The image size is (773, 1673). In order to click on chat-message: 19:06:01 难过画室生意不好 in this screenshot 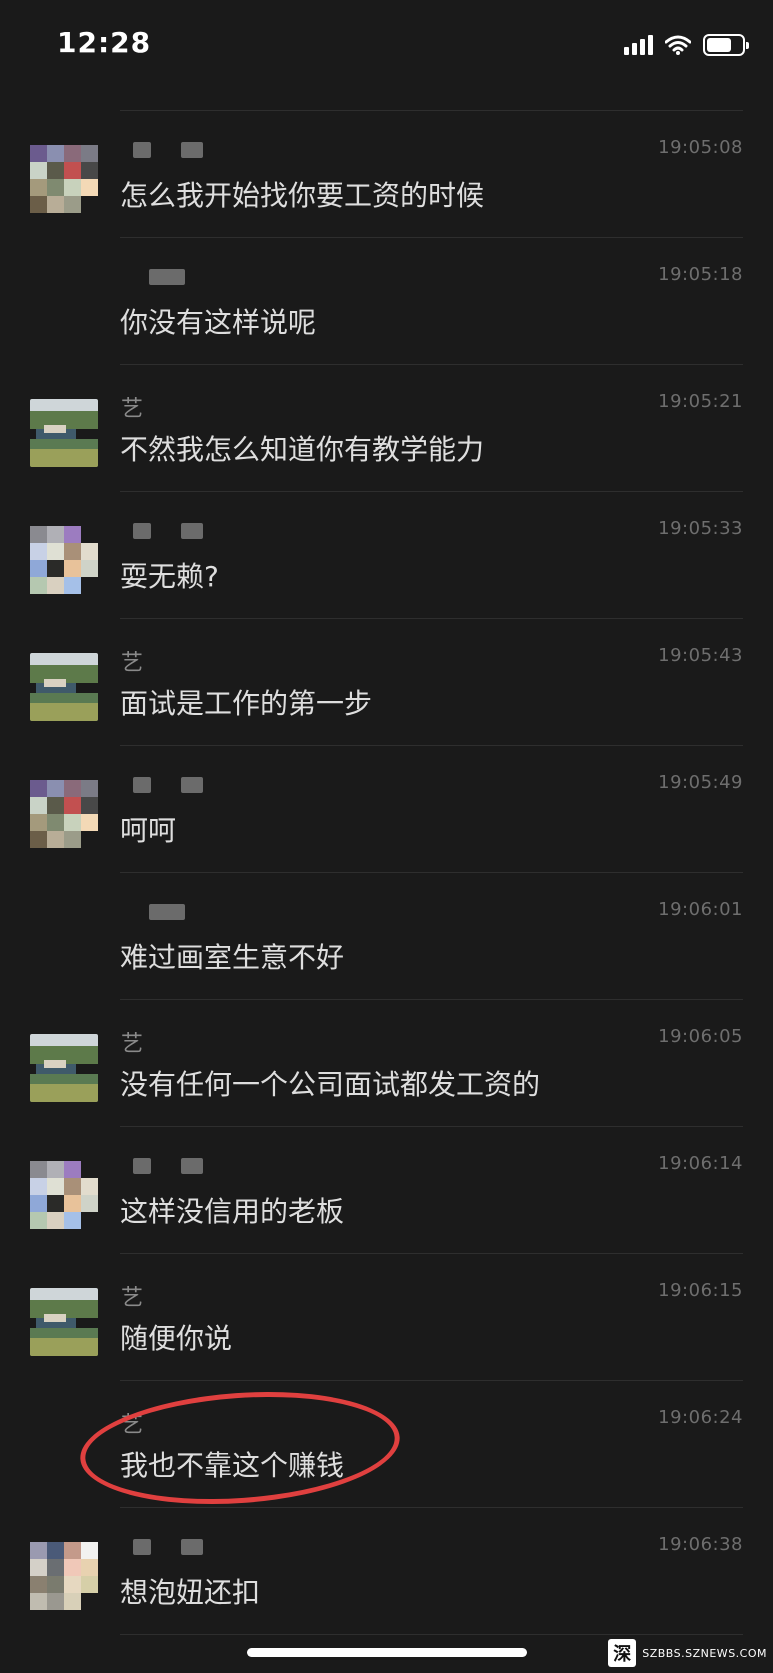, I will do `click(386, 935)`.